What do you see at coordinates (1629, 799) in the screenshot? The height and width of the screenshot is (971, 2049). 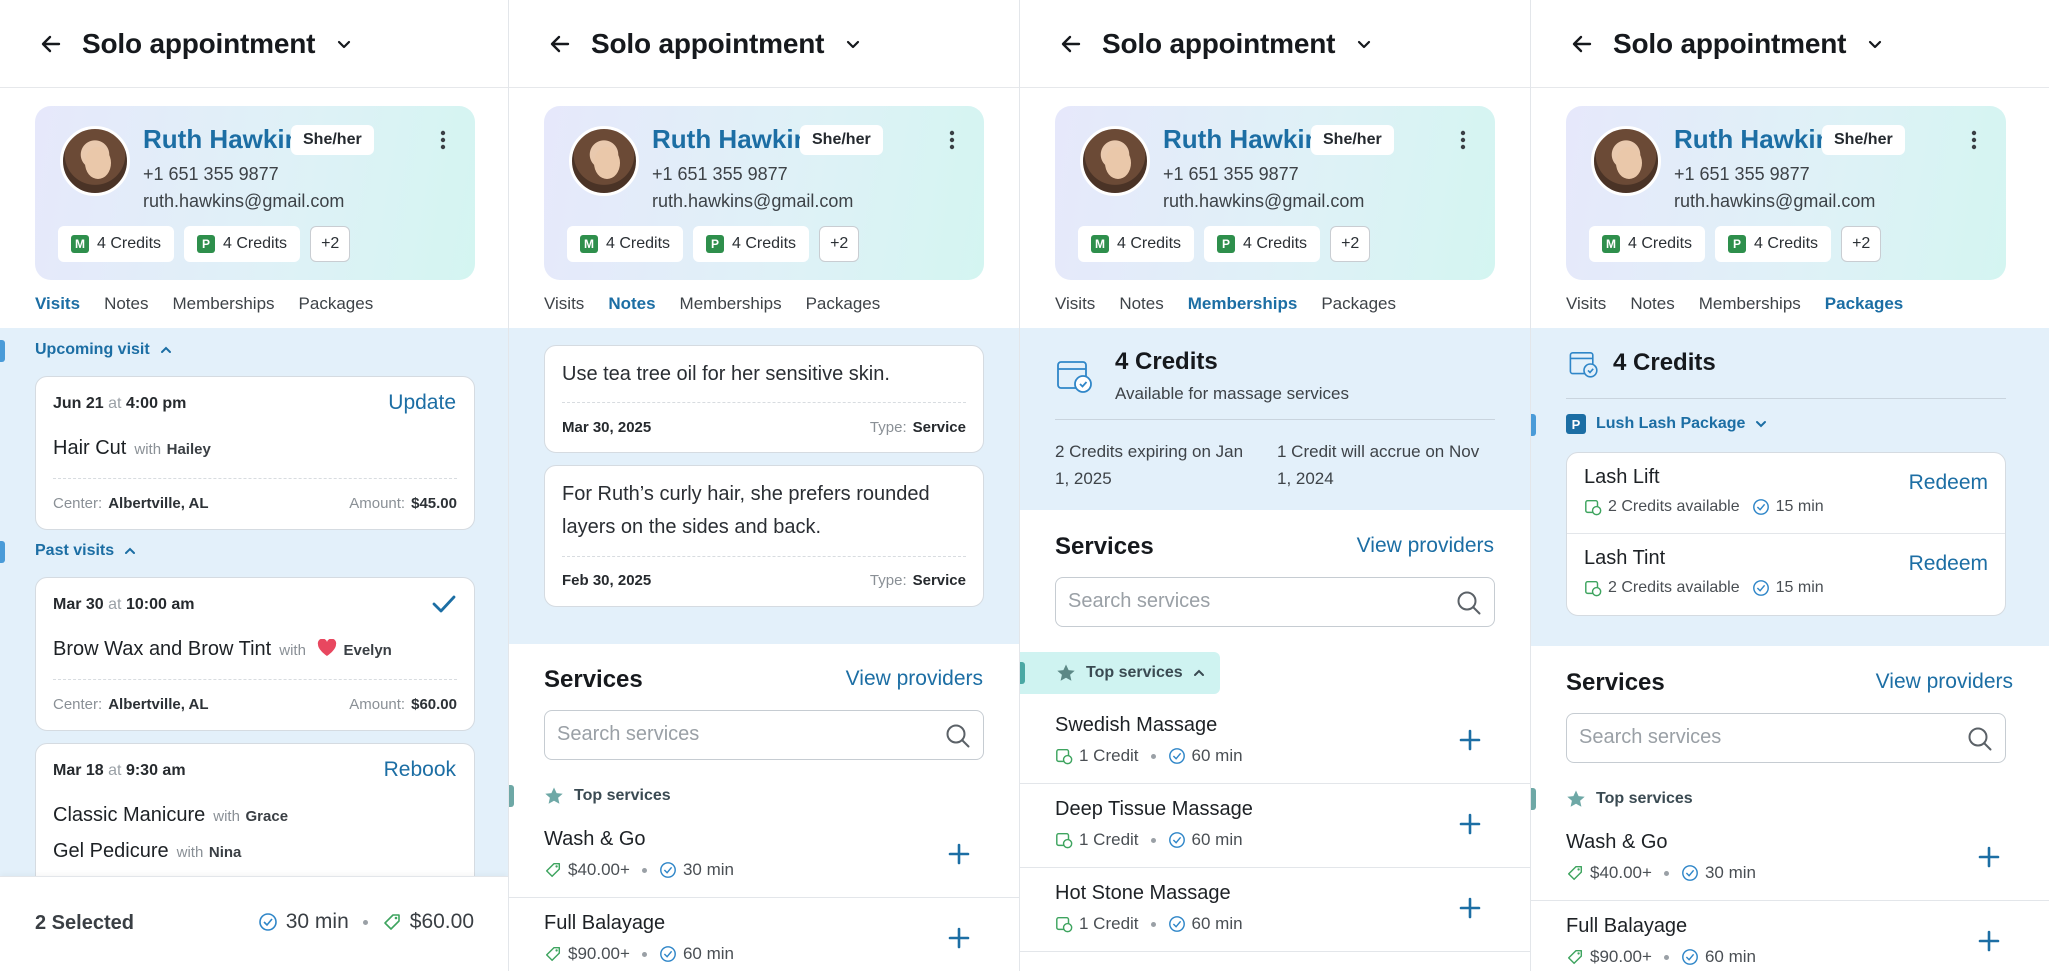 I see `top-services-label: Top services` at bounding box center [1629, 799].